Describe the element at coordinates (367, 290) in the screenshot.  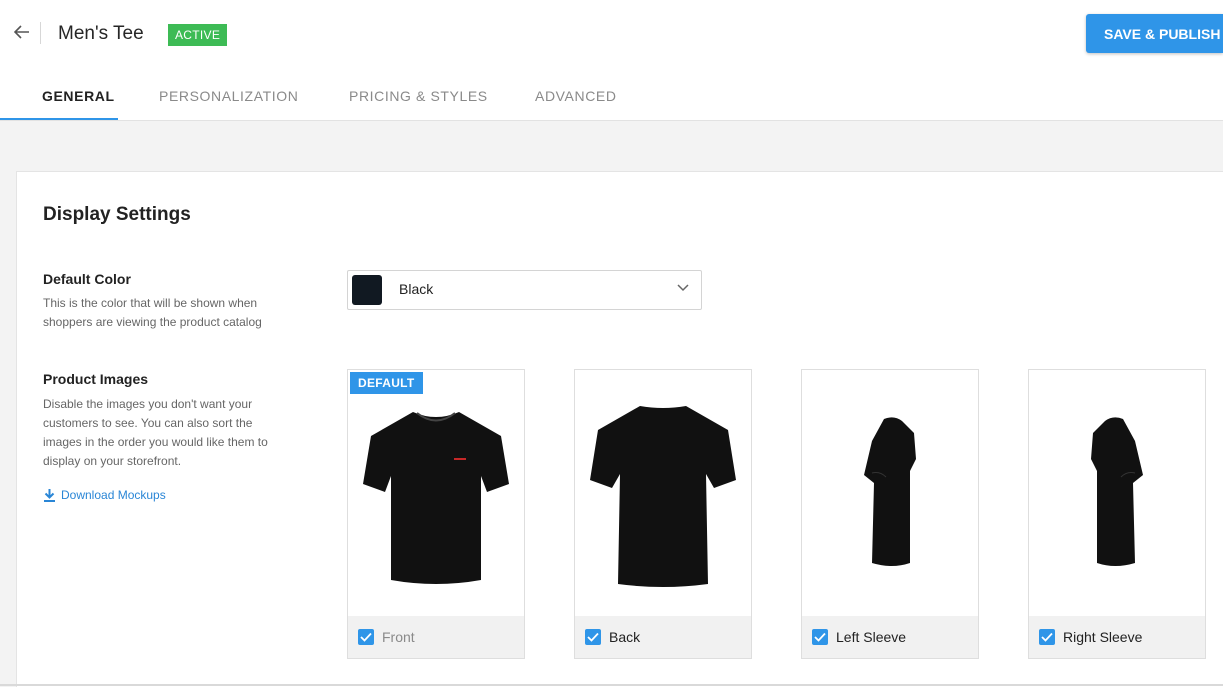
I see `color-swatch` at that location.